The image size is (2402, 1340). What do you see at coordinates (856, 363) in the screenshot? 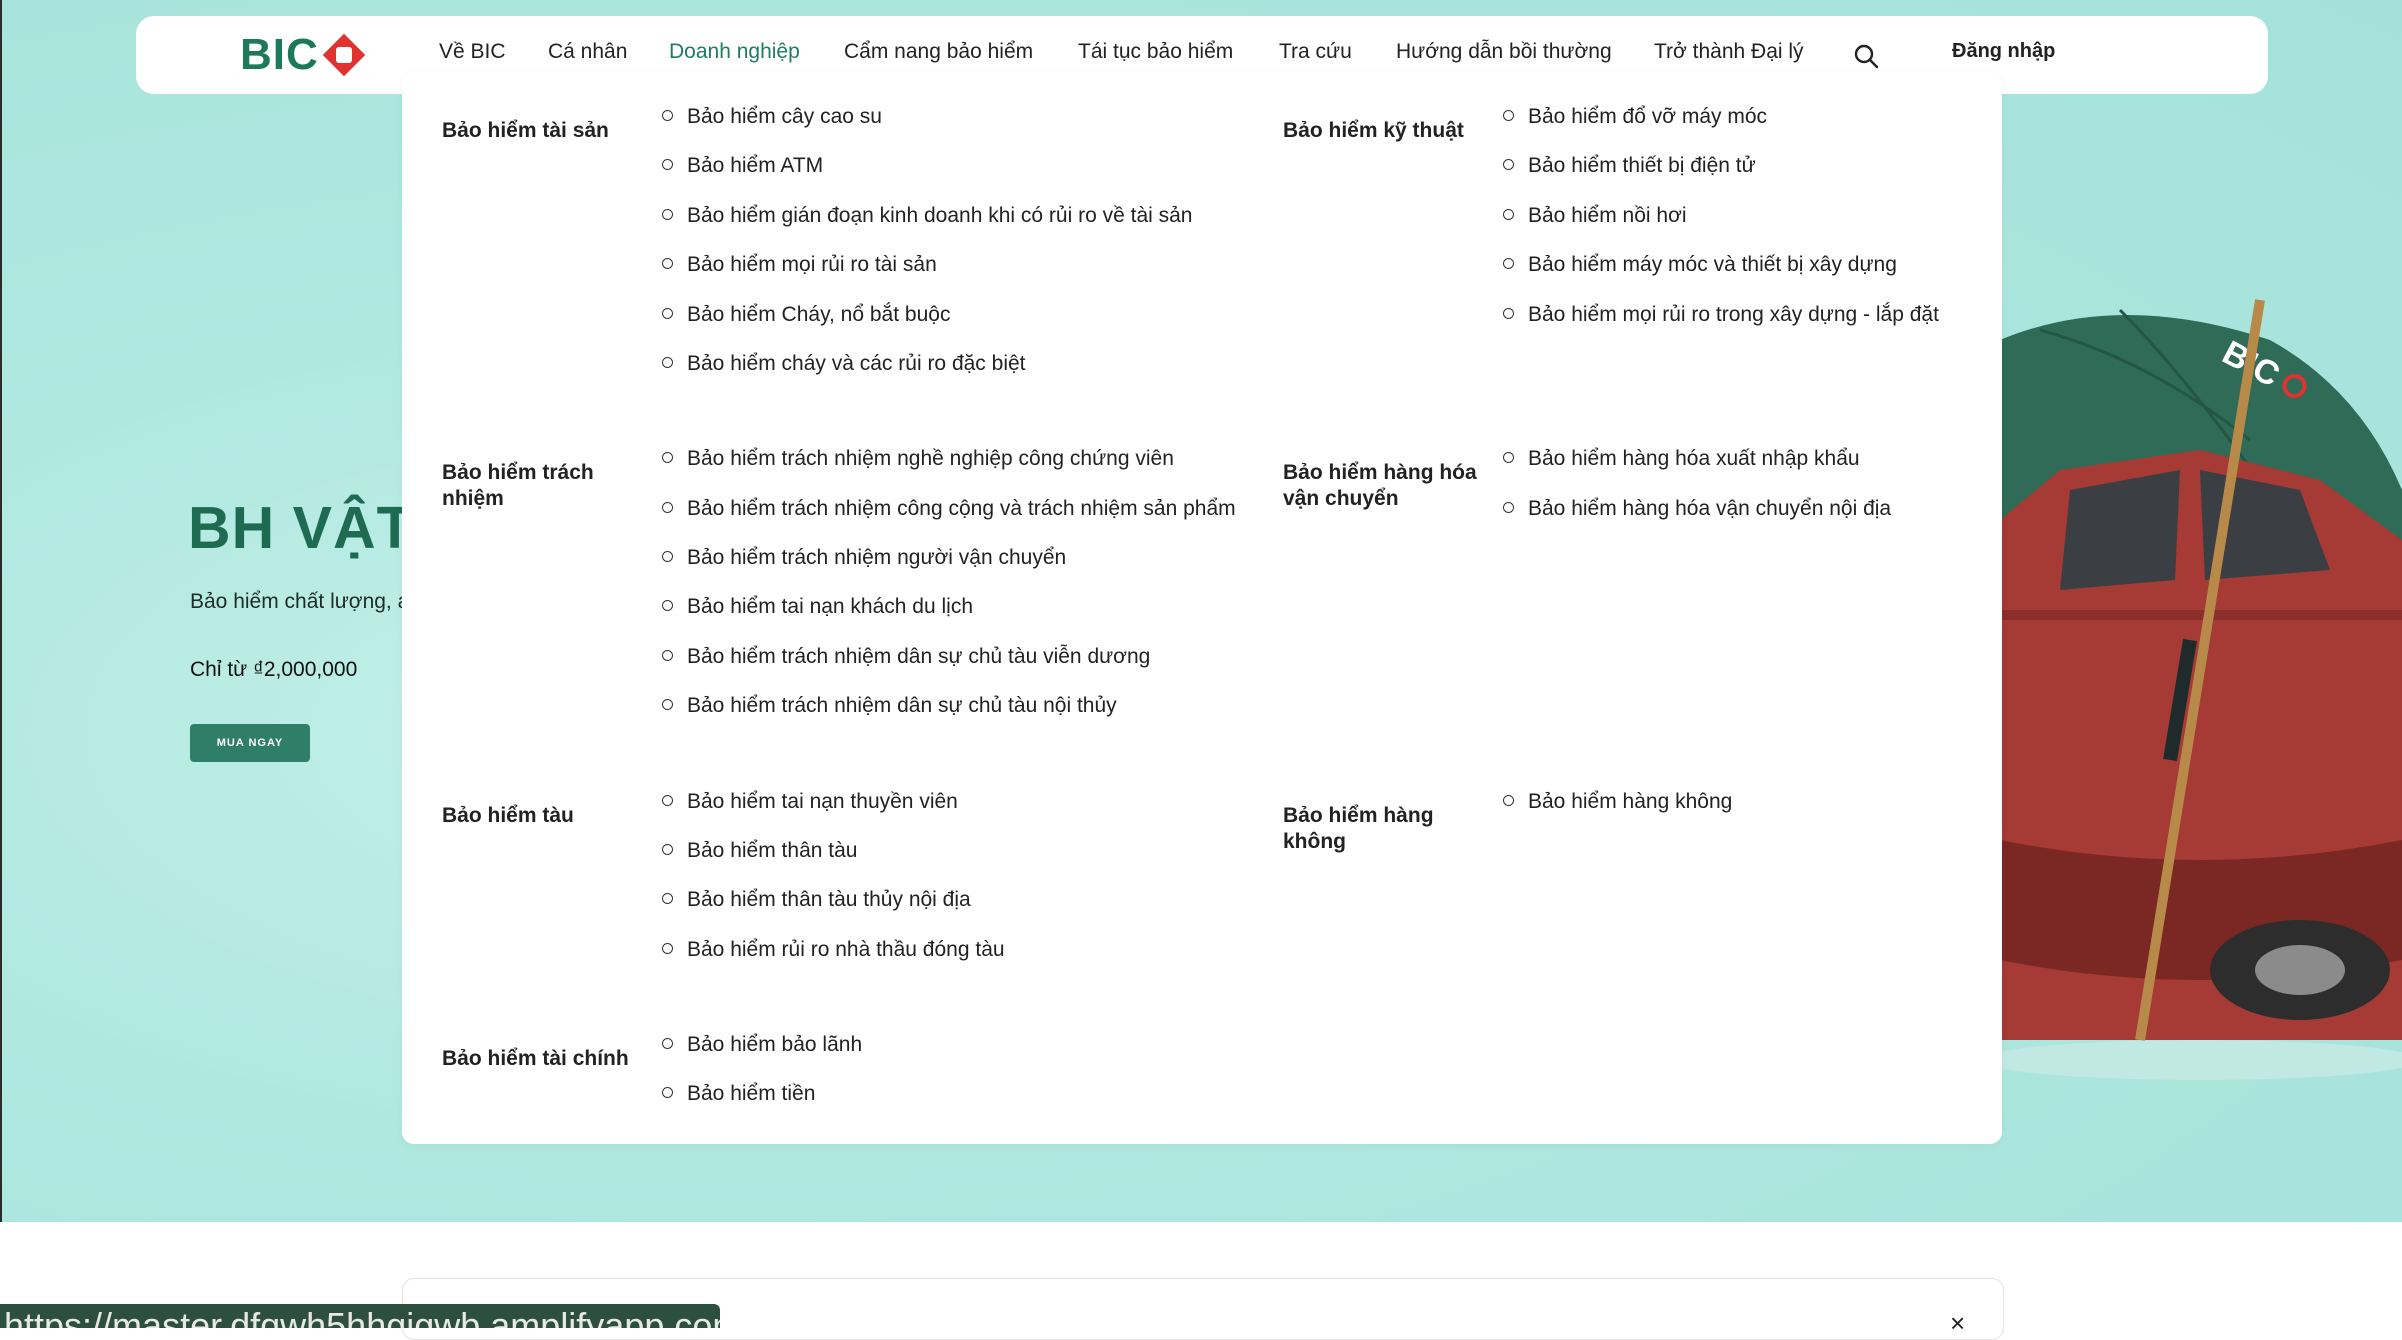
I see `menu-item-label: Bảo hiểm cháy và các rủi ro đặc biệt` at bounding box center [856, 363].